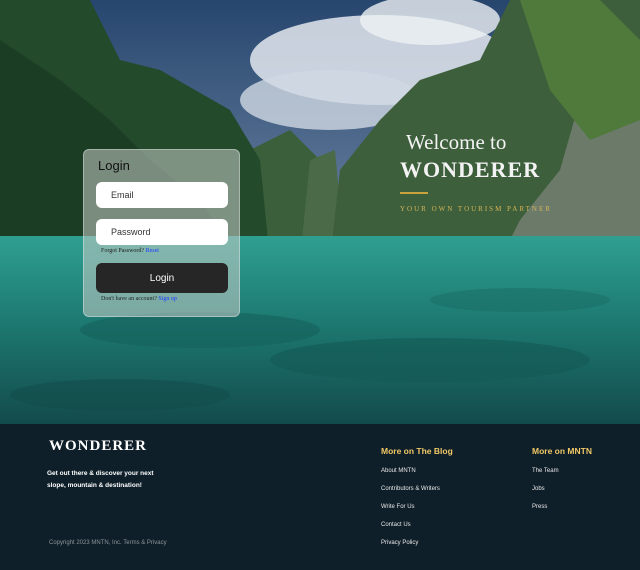 This screenshot has width=640, height=570. Describe the element at coordinates (476, 209) in the screenshot. I see `hero-tagline: YOUR OWN TOURISM PARTNER` at that location.